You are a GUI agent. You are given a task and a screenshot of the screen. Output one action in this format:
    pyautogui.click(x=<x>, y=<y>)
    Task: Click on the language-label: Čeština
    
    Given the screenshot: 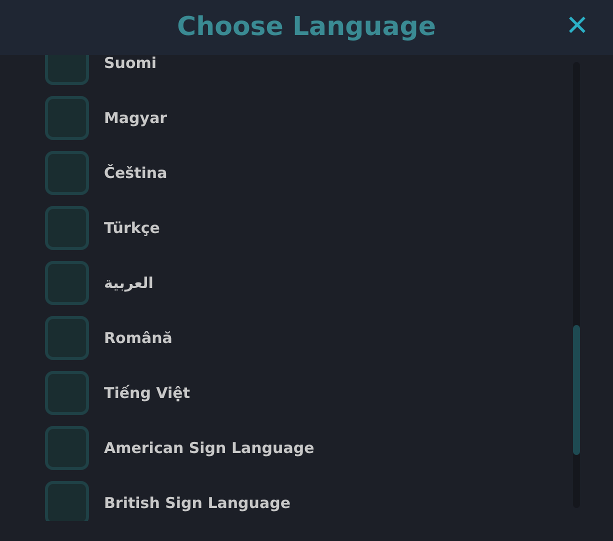 What is the action you would take?
    pyautogui.click(x=136, y=172)
    